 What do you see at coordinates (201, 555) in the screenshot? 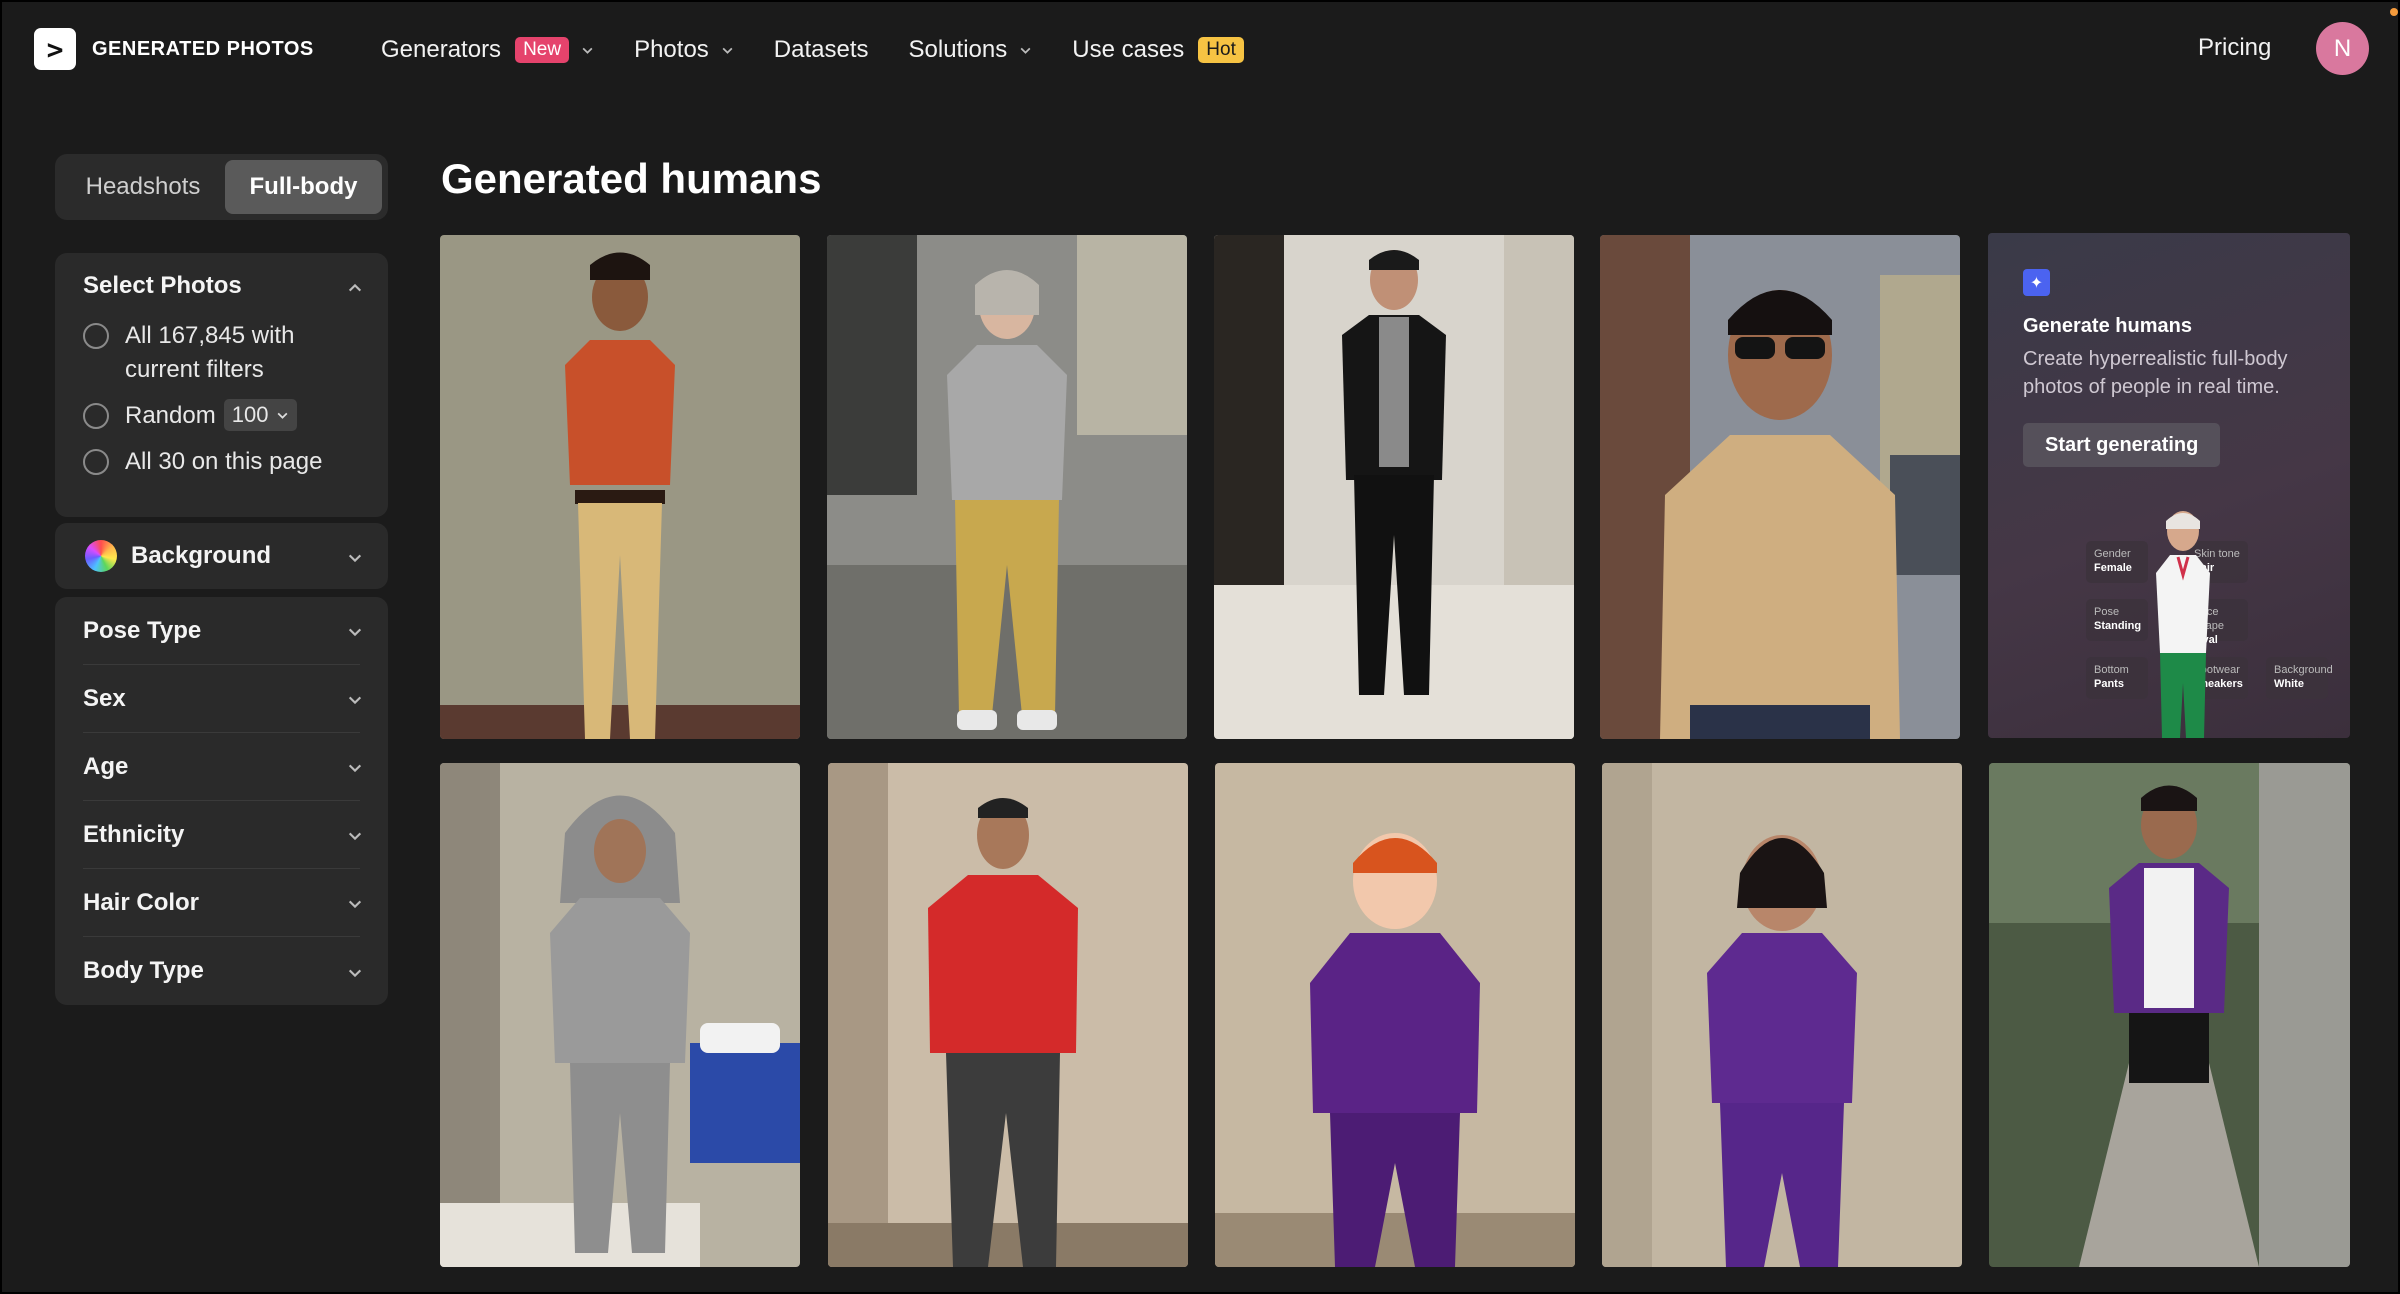
I see `panel-title: Background` at bounding box center [201, 555].